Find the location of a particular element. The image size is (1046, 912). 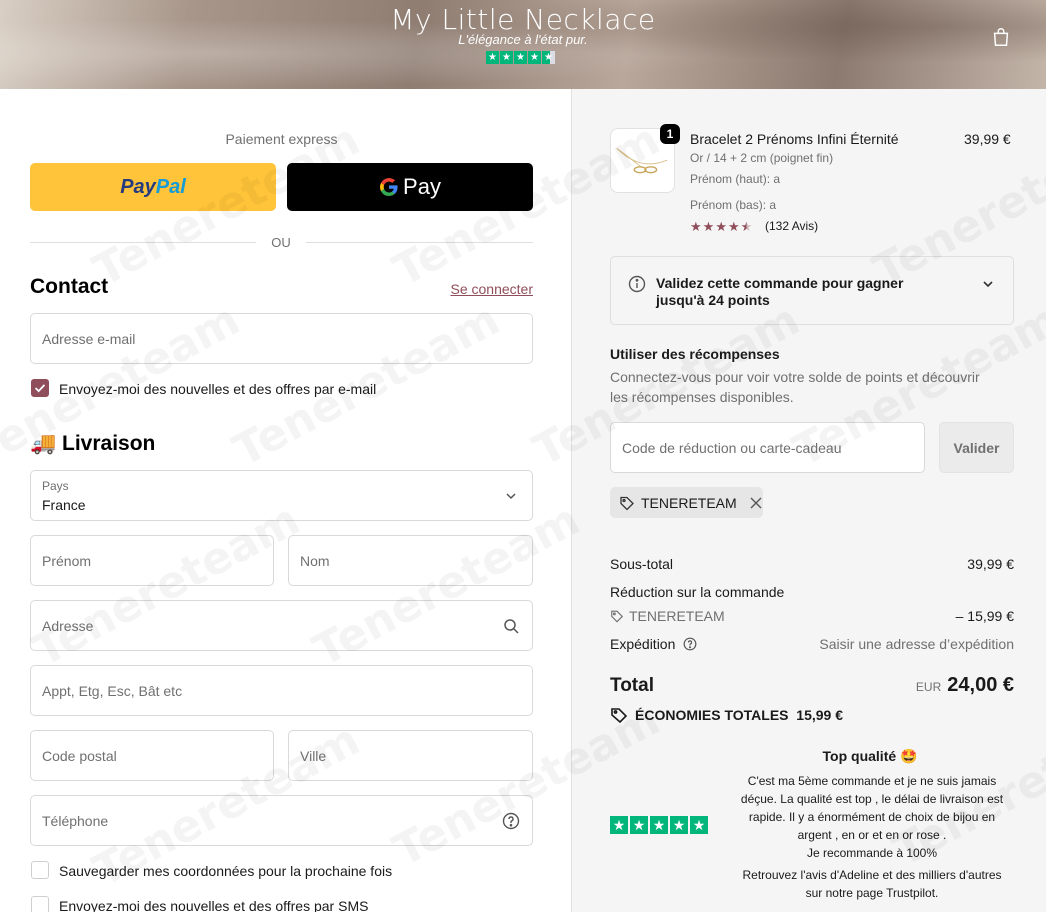

last-name-field: Nom is located at coordinates (410, 560).